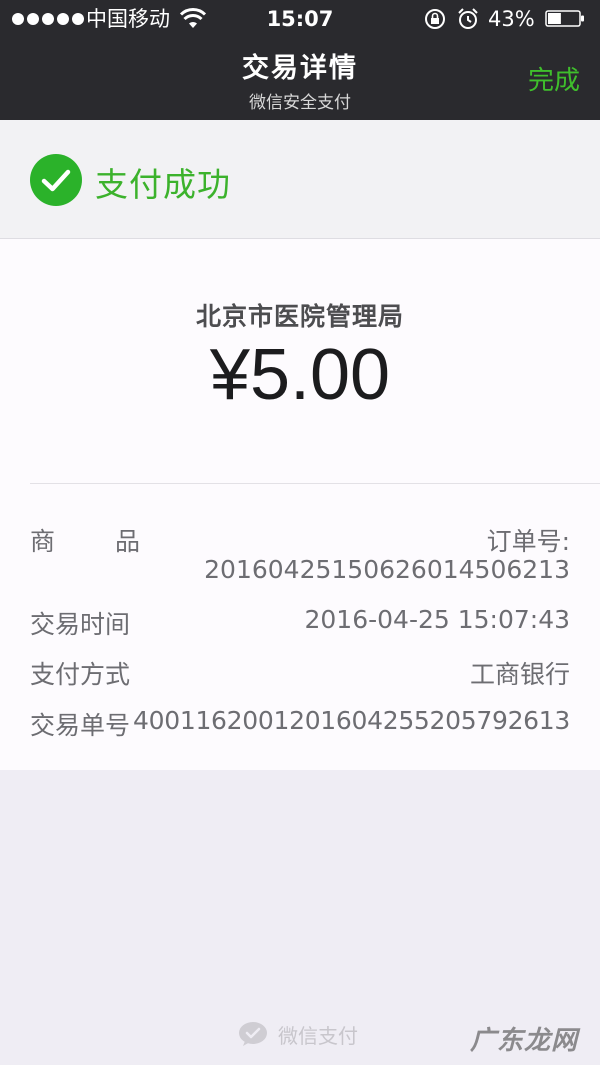 The image size is (600, 1065). Describe the element at coordinates (554, 78) in the screenshot. I see `done-button: 完成` at that location.